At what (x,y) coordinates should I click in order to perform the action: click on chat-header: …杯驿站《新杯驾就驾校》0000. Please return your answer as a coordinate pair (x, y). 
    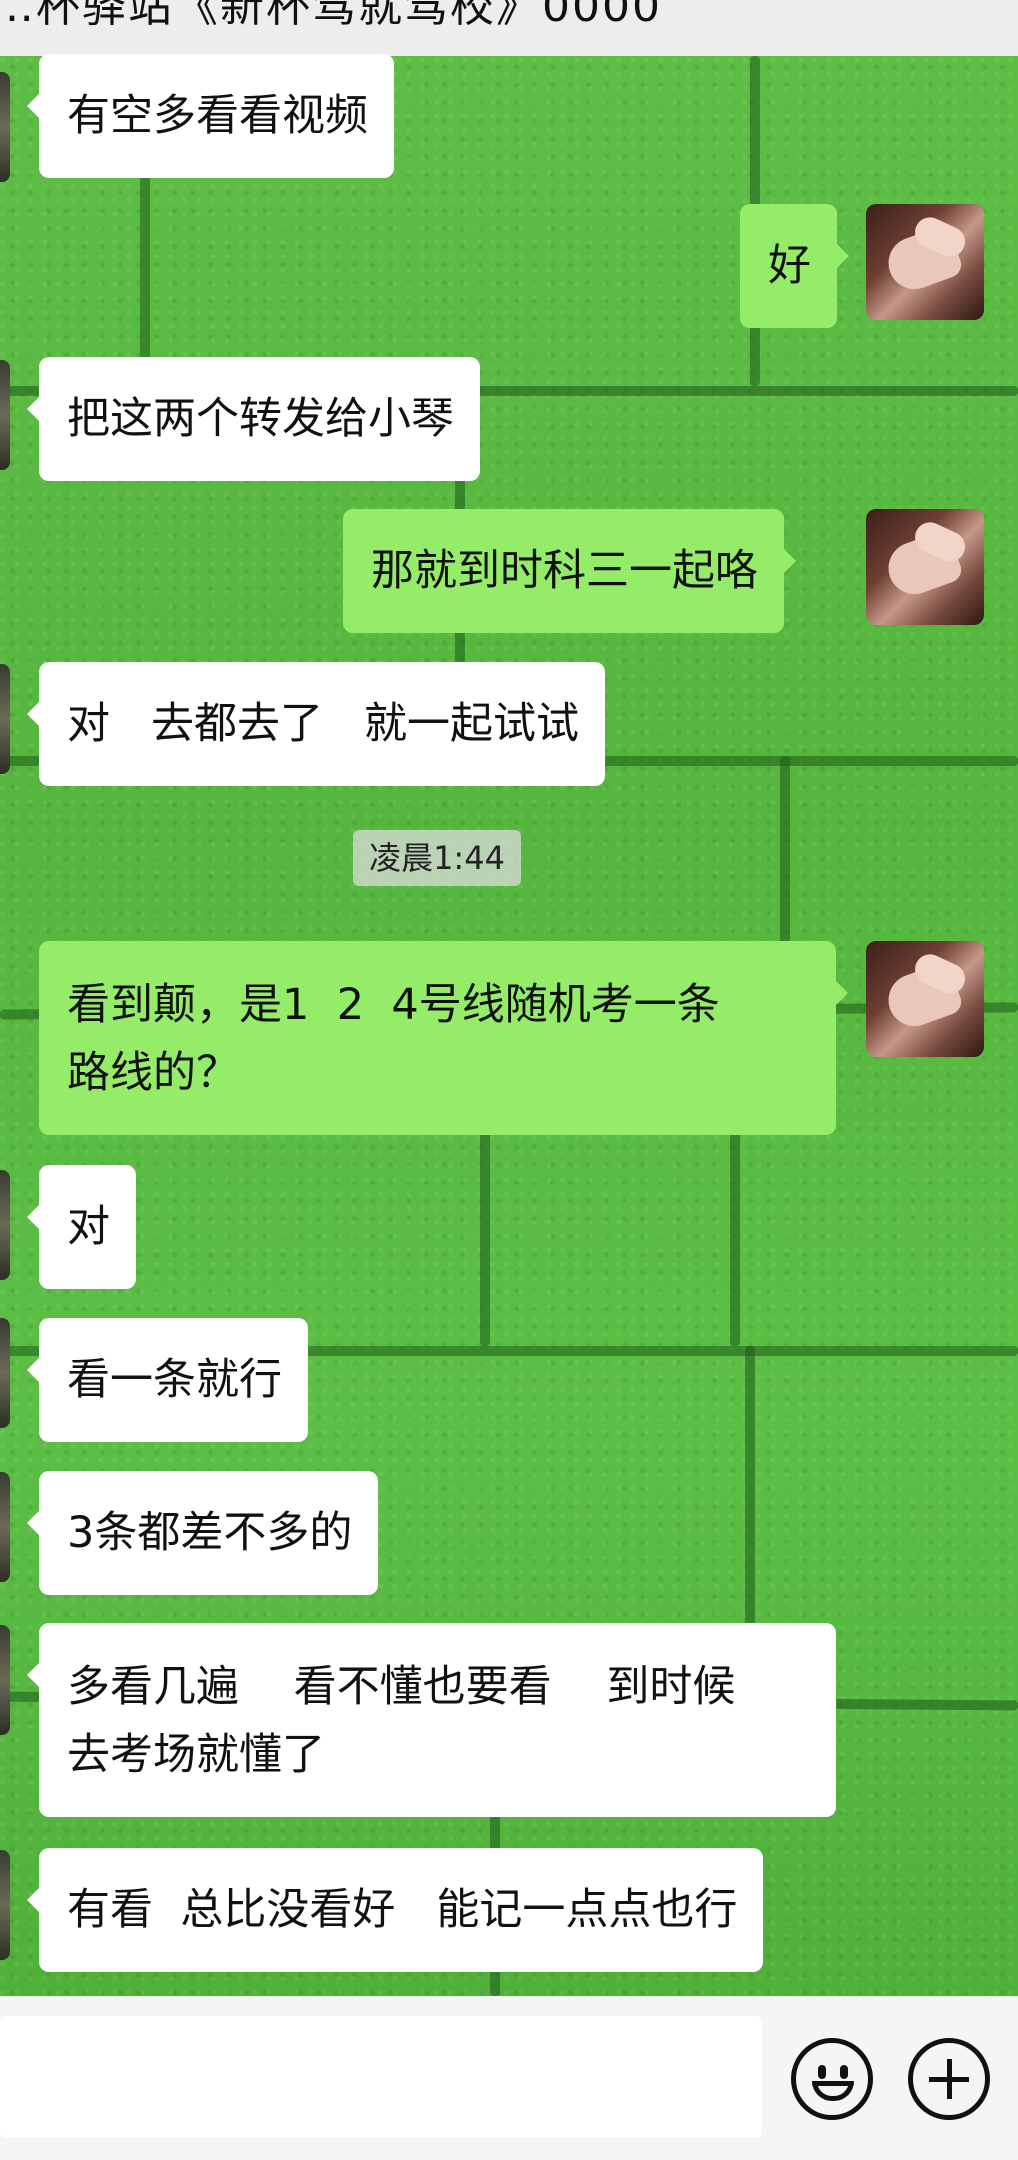
    Looking at the image, I should click on (509, 28).